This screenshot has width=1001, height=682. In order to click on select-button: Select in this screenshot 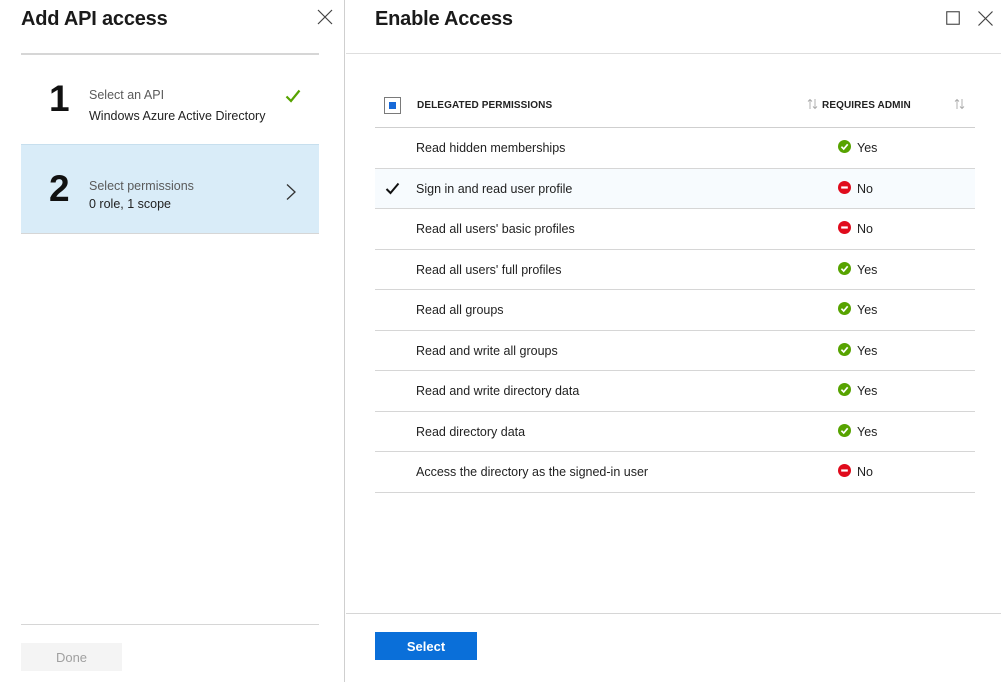, I will do `click(426, 646)`.